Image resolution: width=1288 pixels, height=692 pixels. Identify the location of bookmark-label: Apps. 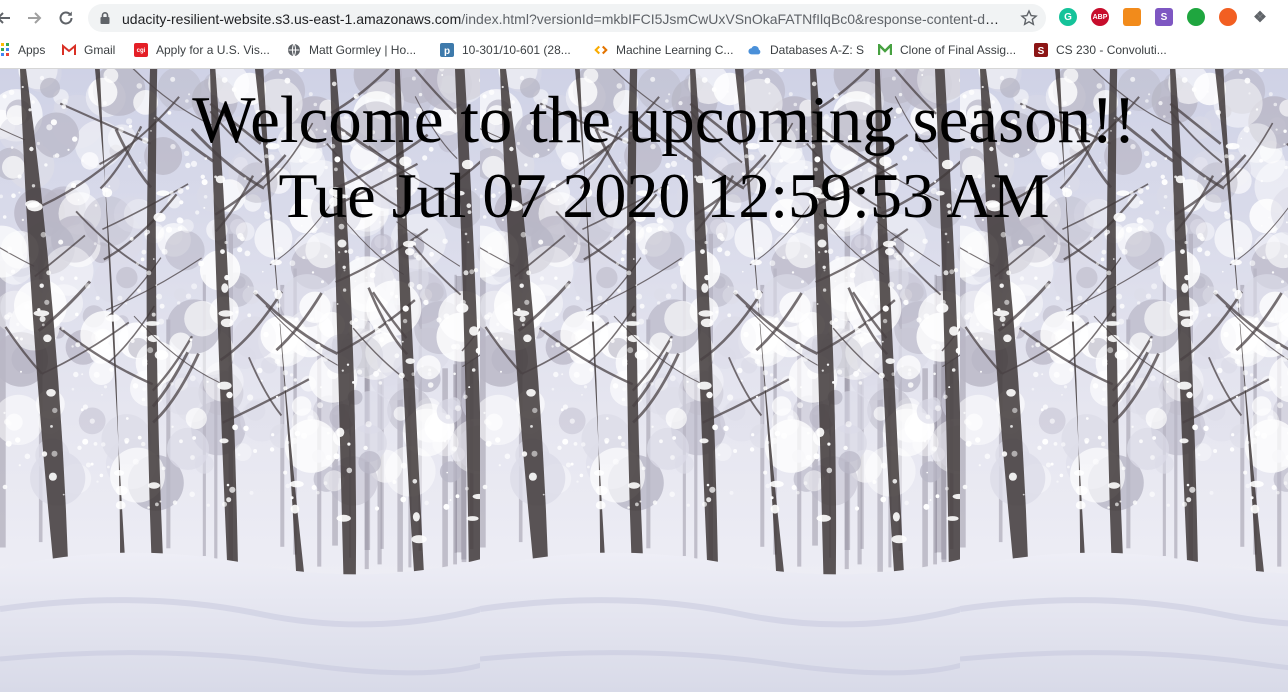
(32, 50).